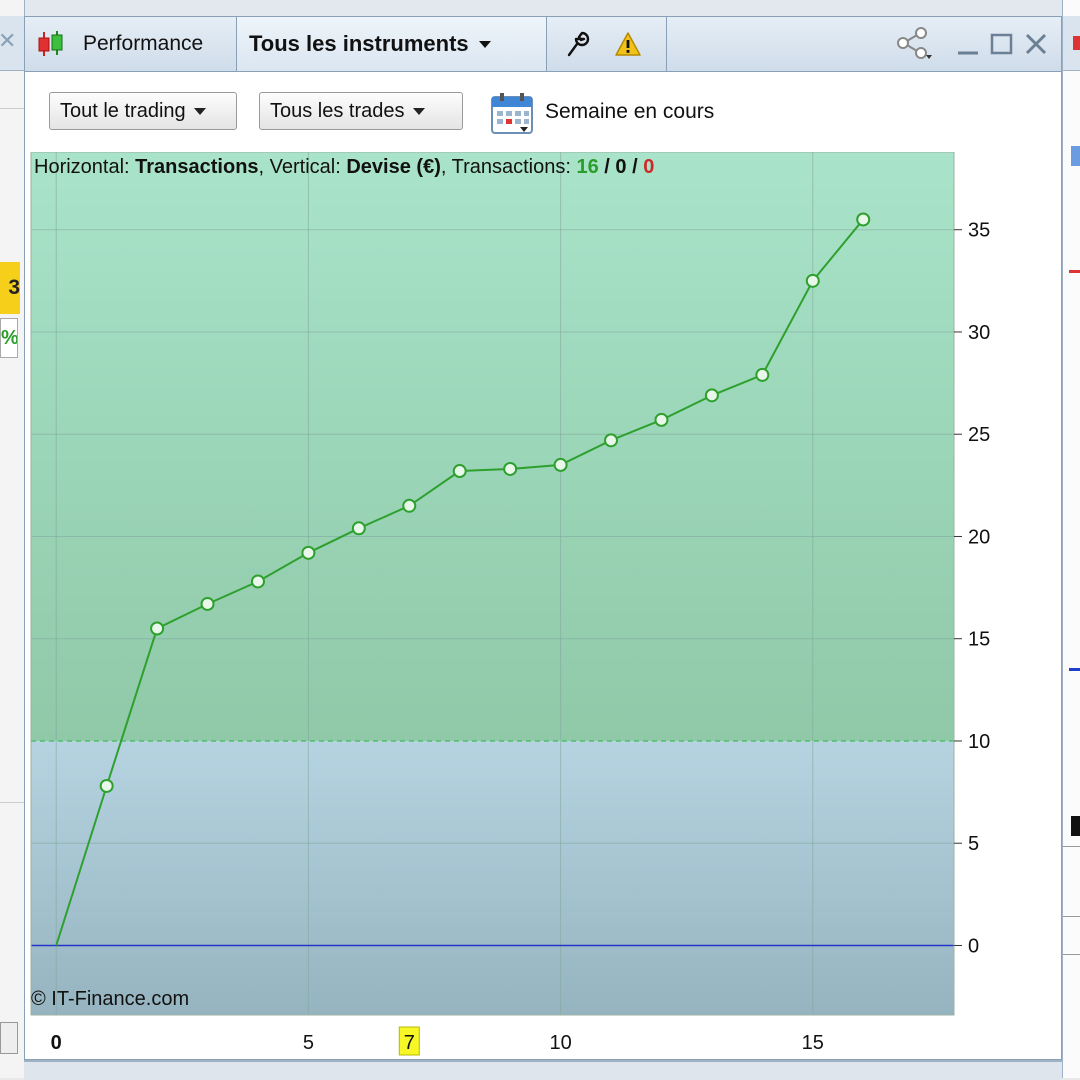 Image resolution: width=1080 pixels, height=1080 pixels. Describe the element at coordinates (1036, 44) in the screenshot. I see `close-icon` at that location.